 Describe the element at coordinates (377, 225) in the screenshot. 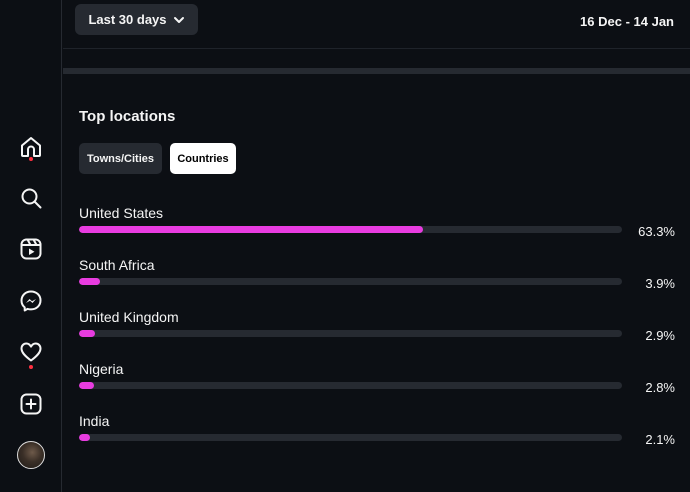

I see `location-row: United States 63.3%` at that location.